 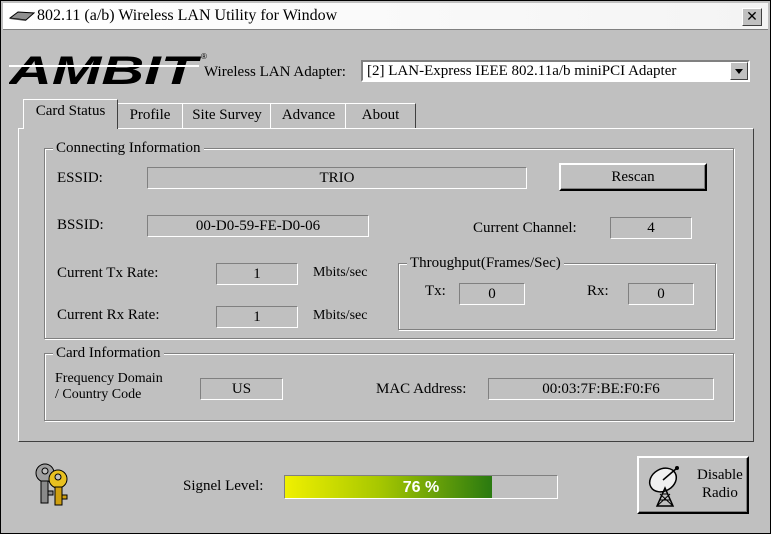 I want to click on signal-level-label: Signel Level:, so click(x=223, y=486).